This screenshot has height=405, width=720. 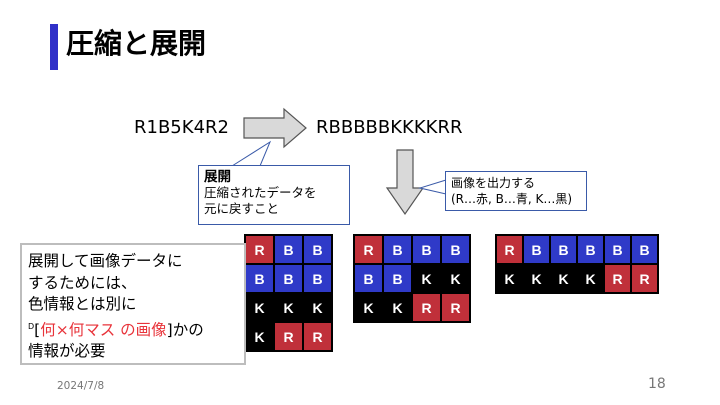 What do you see at coordinates (516, 191) in the screenshot?
I see `callout-output: 画像を出力する (R…赤, B…青, K…黒)` at bounding box center [516, 191].